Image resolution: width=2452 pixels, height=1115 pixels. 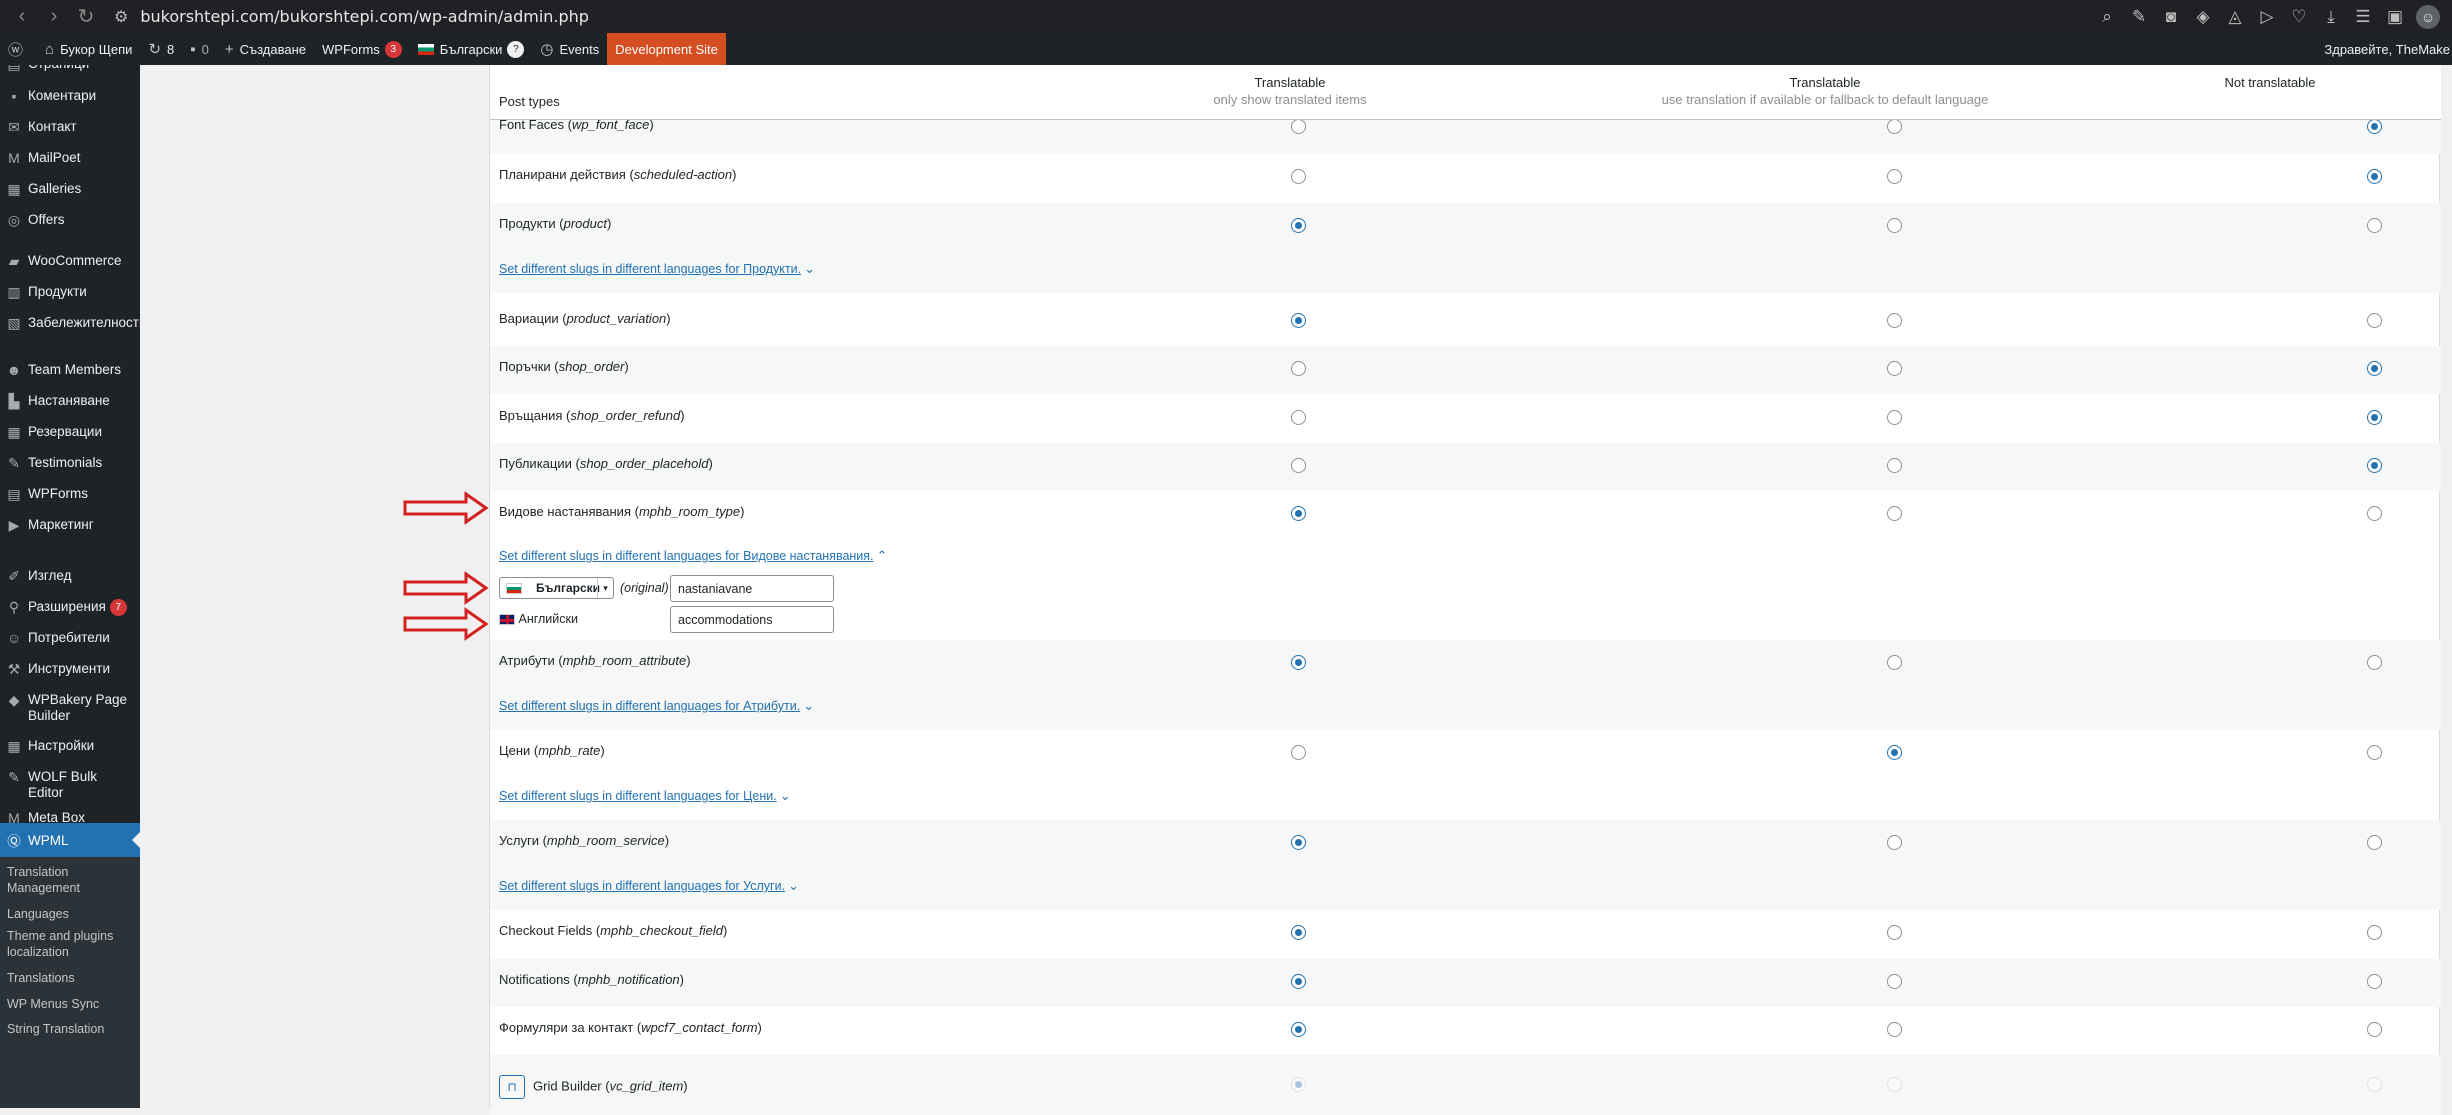 What do you see at coordinates (70, 158) in the screenshot?
I see `sidebar-item-mailpoet: M MailPoet` at bounding box center [70, 158].